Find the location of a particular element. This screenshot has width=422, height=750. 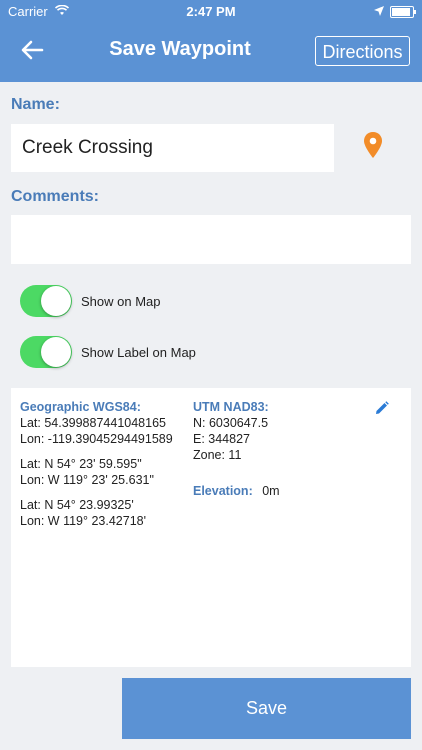

directions-button: Directions is located at coordinates (362, 51).